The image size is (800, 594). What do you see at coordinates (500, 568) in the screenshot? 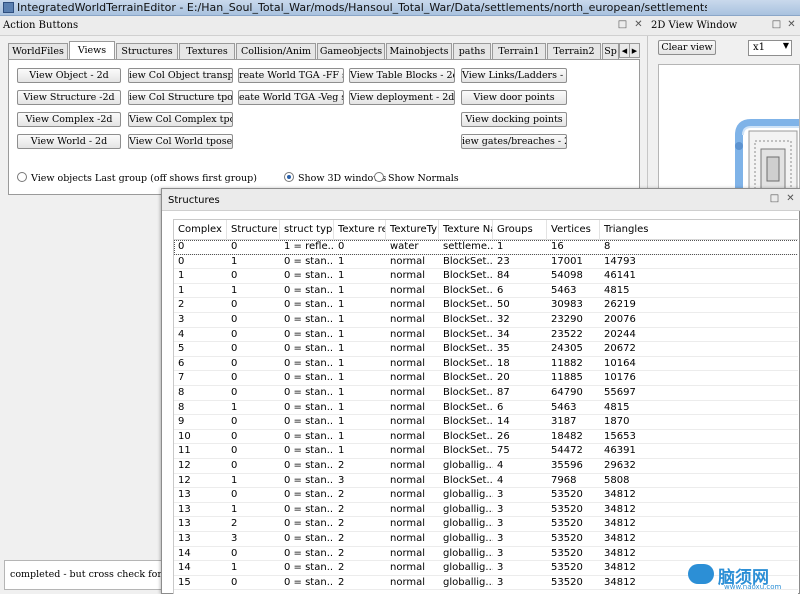
I see `table-cell: 3` at bounding box center [500, 568].